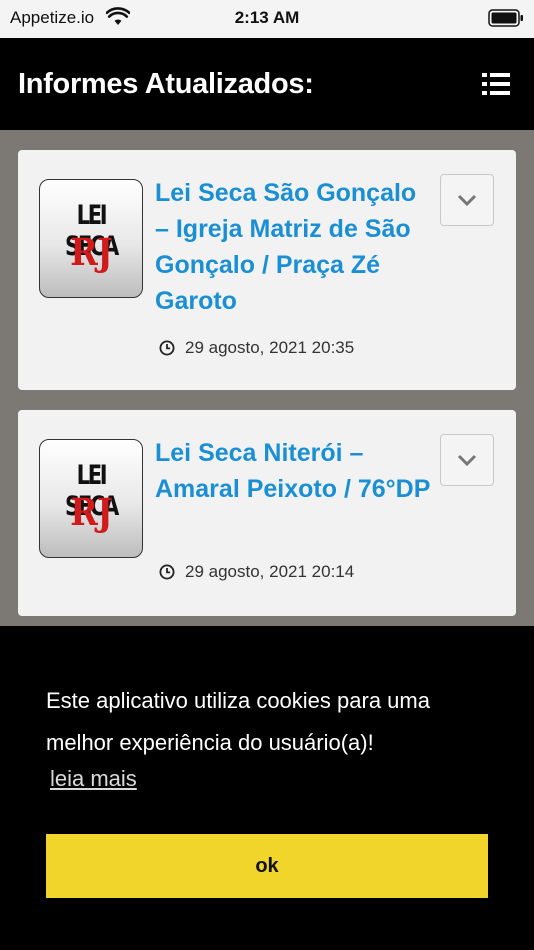 This screenshot has width=534, height=950. What do you see at coordinates (270, 347) in the screenshot?
I see `post-date-text: 29 agosto, 2021 20:35` at bounding box center [270, 347].